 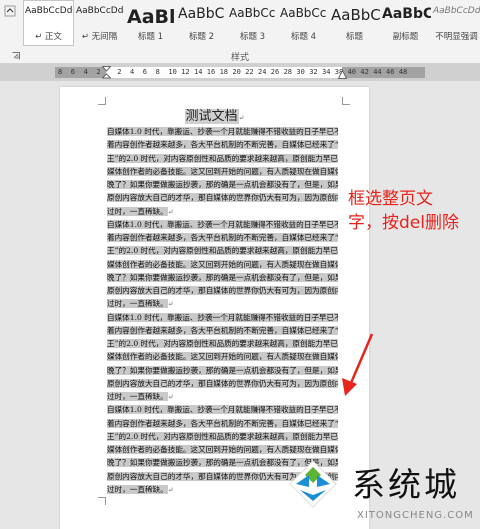 I want to click on ruler-number: 18, so click(x=224, y=72).